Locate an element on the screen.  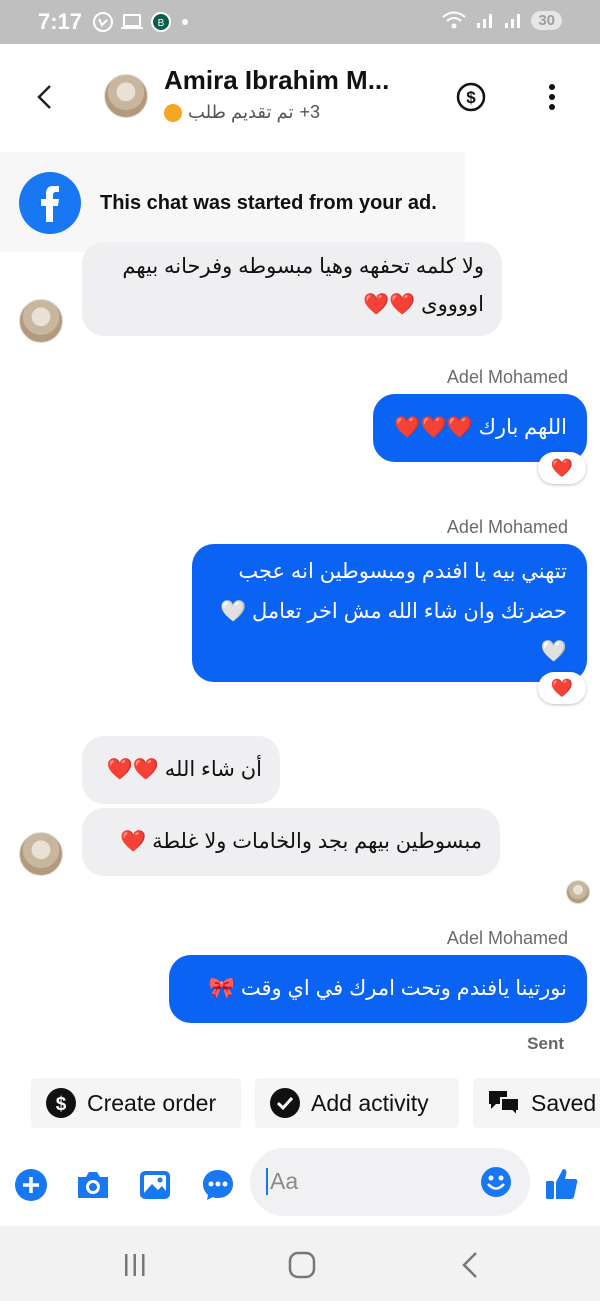
message-line: تتهني بيه يا افندم ومبسوطين انه عجب is located at coordinates (402, 571).